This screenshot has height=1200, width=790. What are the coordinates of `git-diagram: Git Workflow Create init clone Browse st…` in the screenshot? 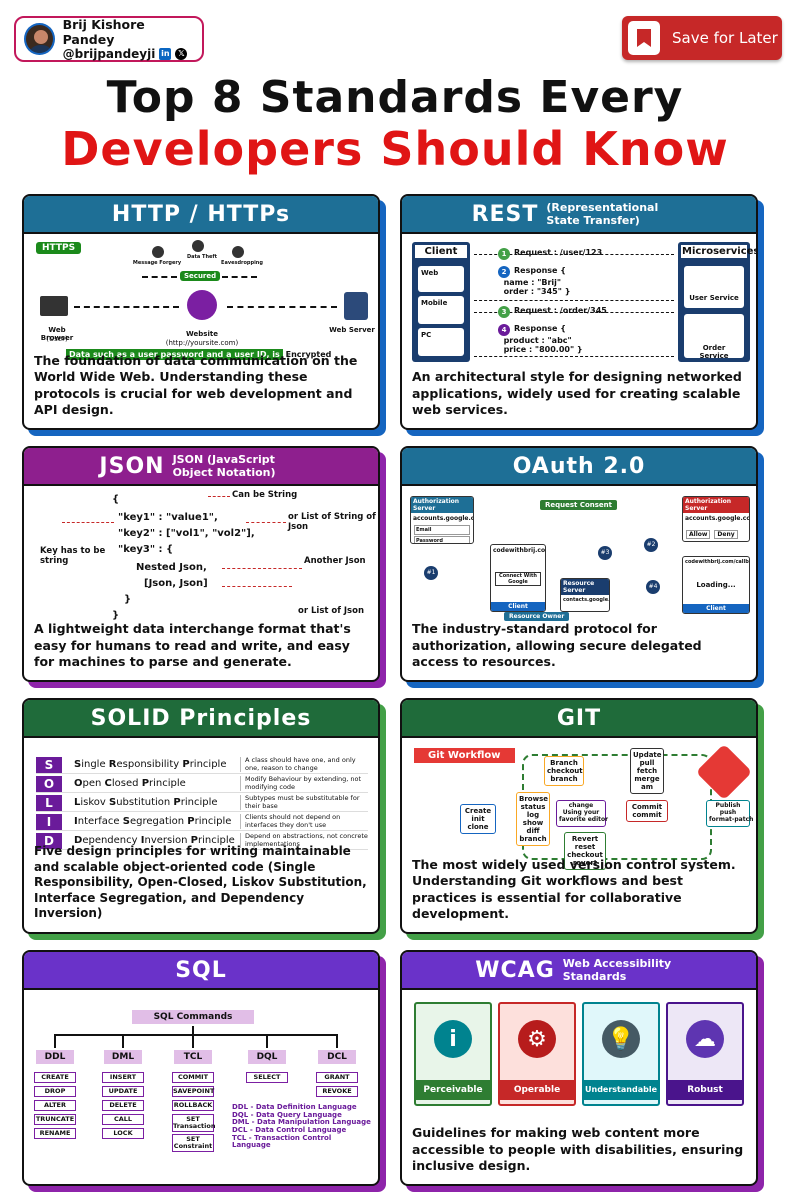 It's located at (581, 807).